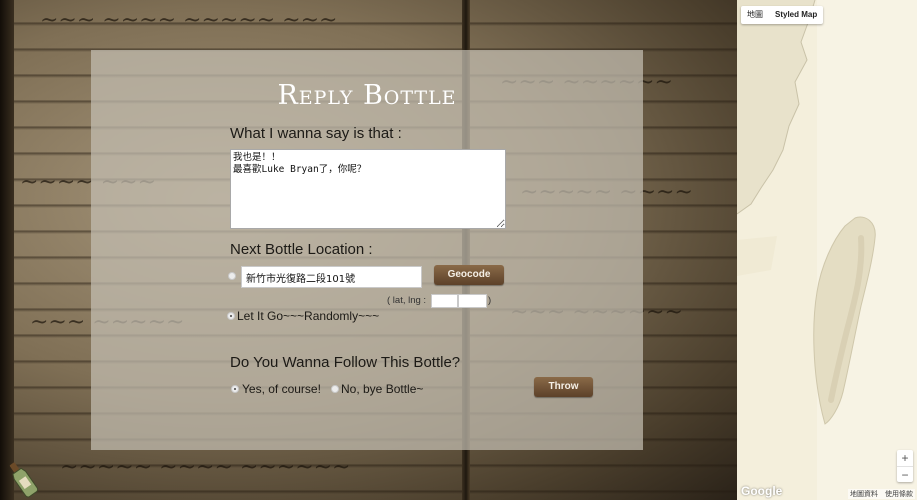 This screenshot has width=917, height=500. Describe the element at coordinates (444, 301) in the screenshot. I see `lat-input` at that location.